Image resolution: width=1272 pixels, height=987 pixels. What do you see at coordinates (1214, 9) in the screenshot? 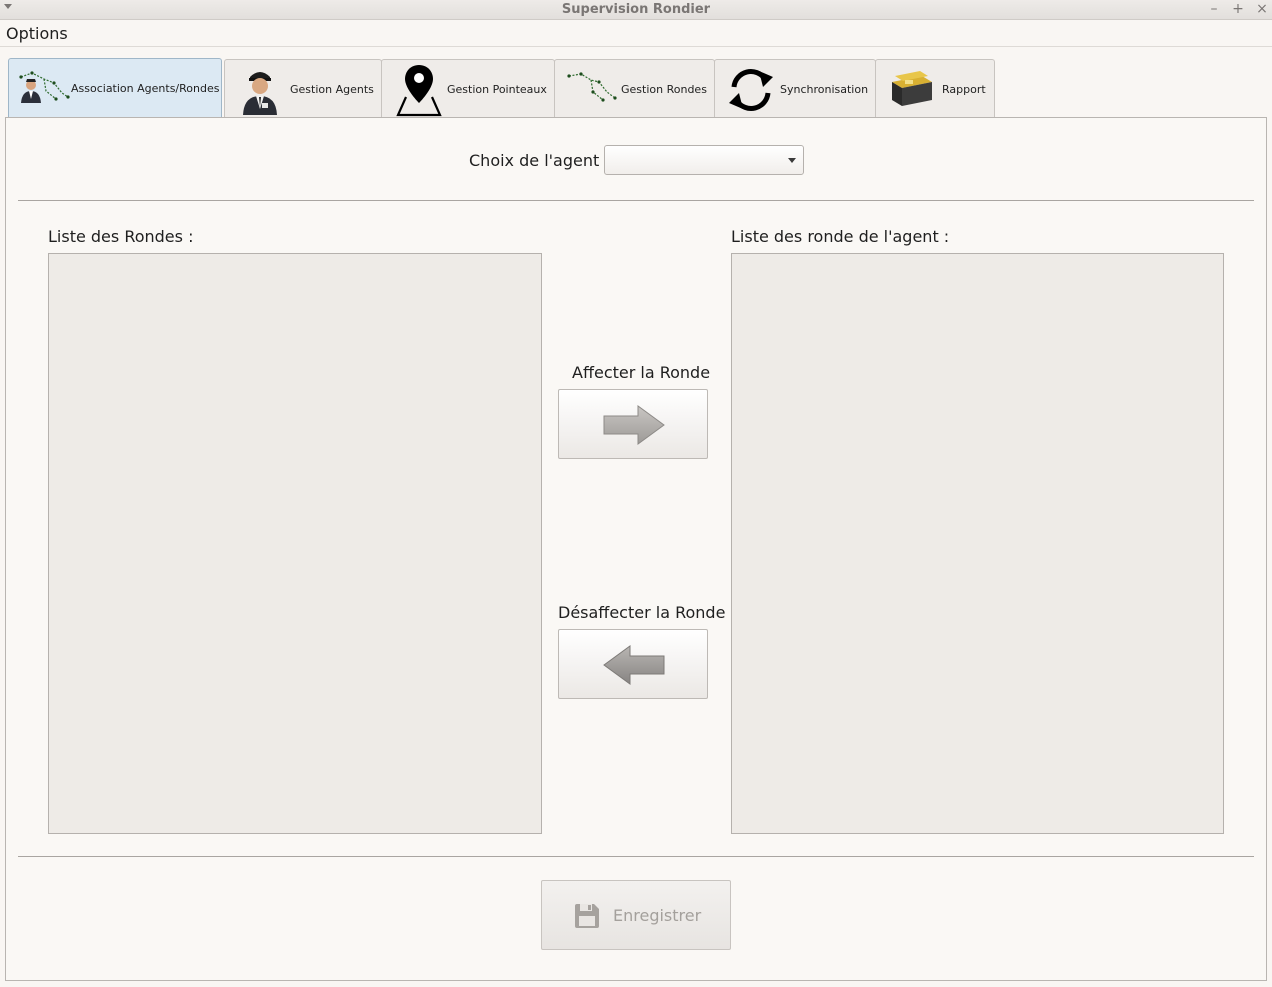
I see `minimize-icon: –` at bounding box center [1214, 9].